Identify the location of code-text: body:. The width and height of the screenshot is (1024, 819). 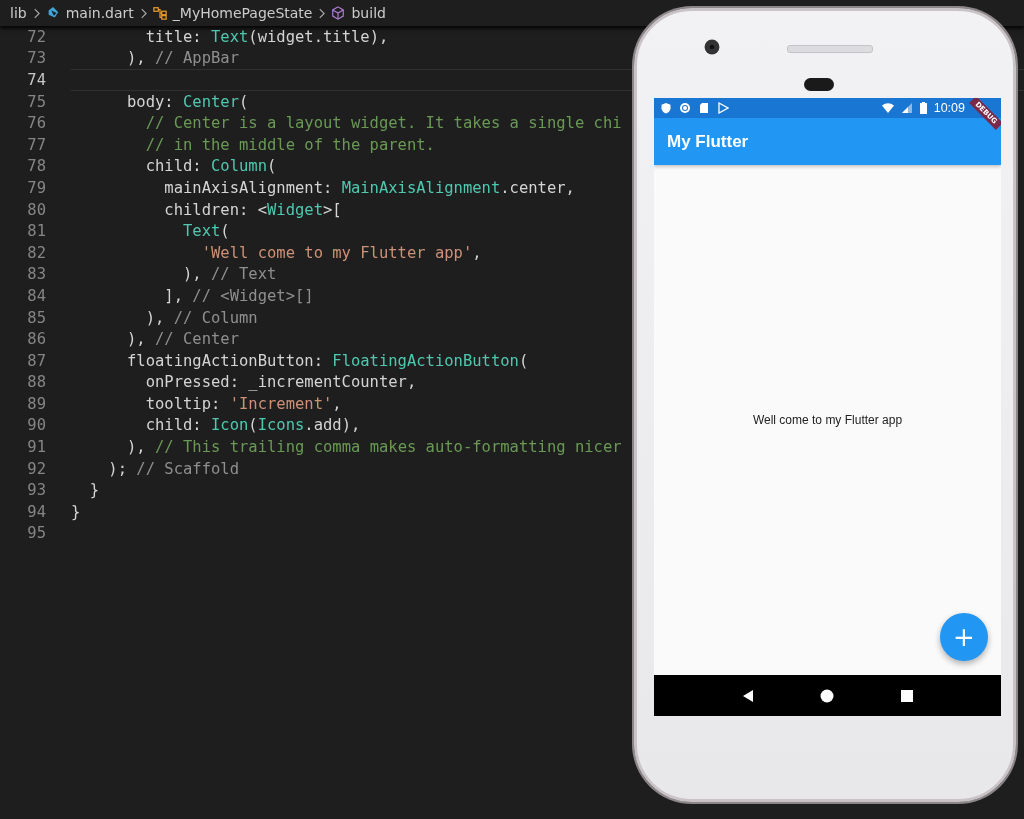
(150, 101).